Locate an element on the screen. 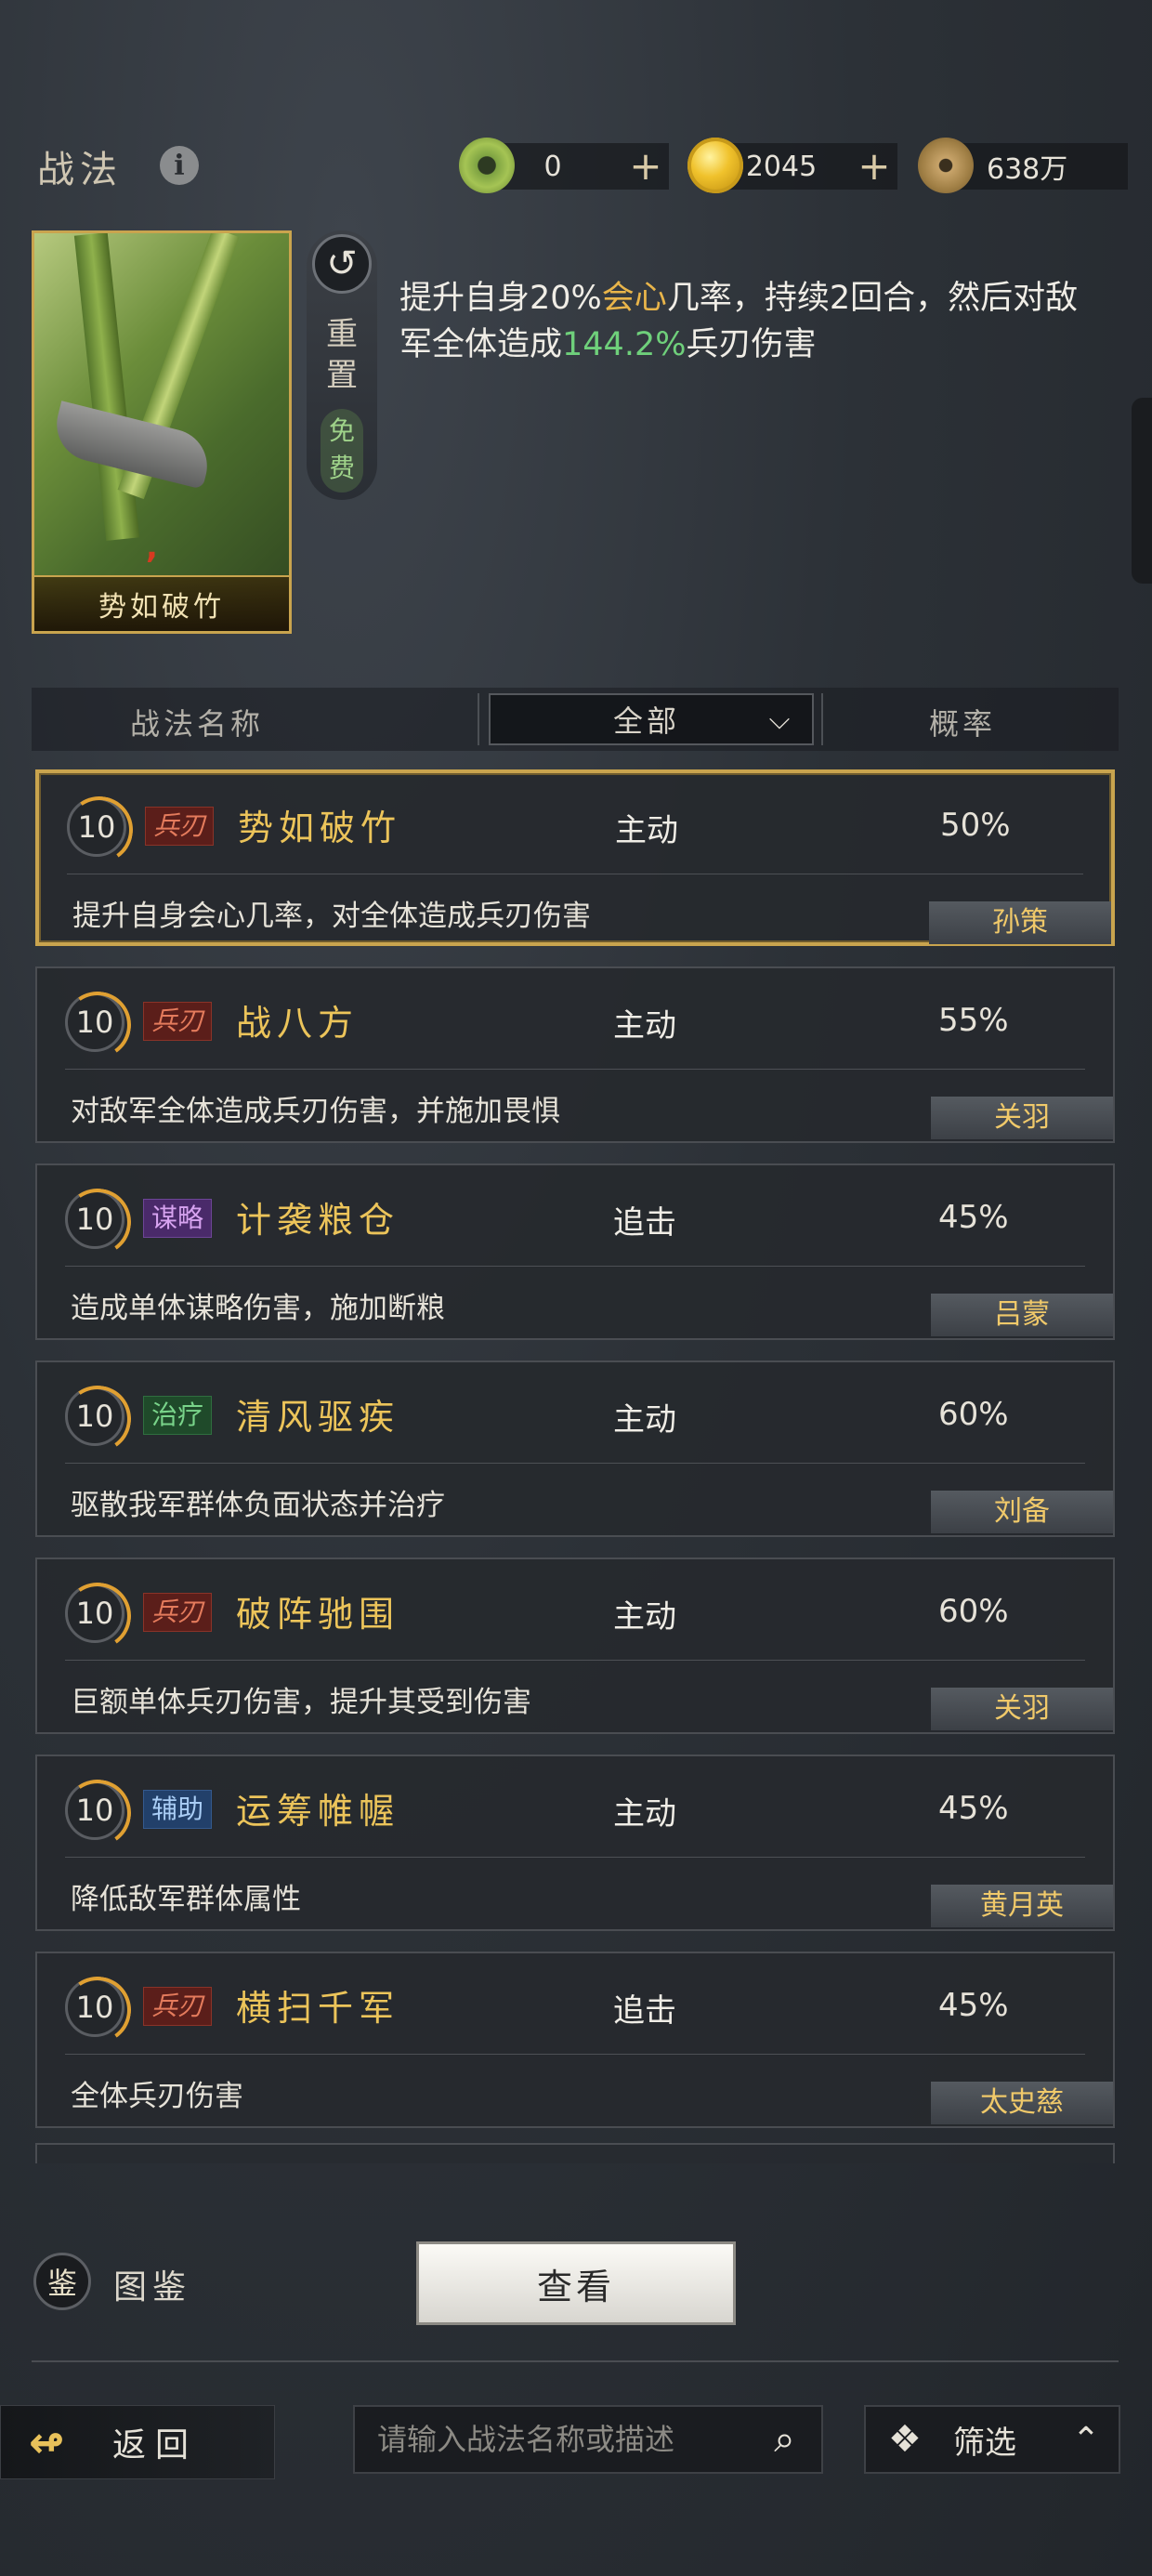 The width and height of the screenshot is (1152, 2576). hero-name: 太史慈 is located at coordinates (1022, 2103).